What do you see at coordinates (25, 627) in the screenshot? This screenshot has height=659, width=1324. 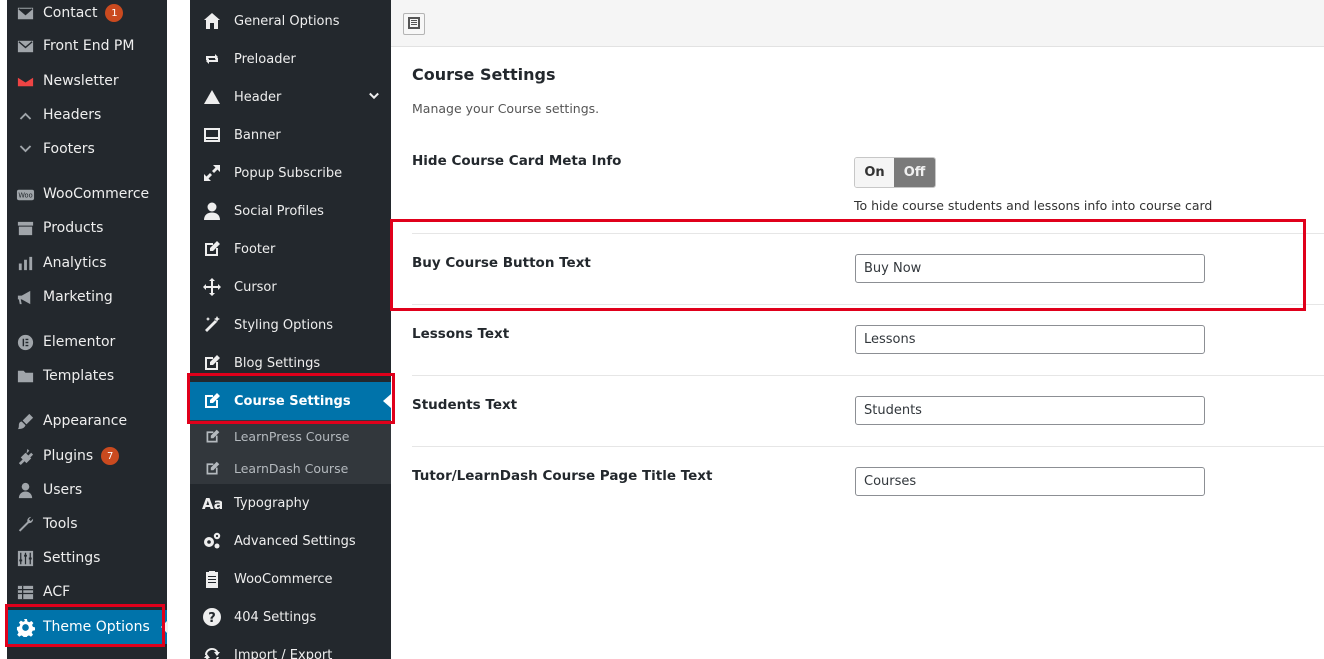 I see `gear-icon` at bounding box center [25, 627].